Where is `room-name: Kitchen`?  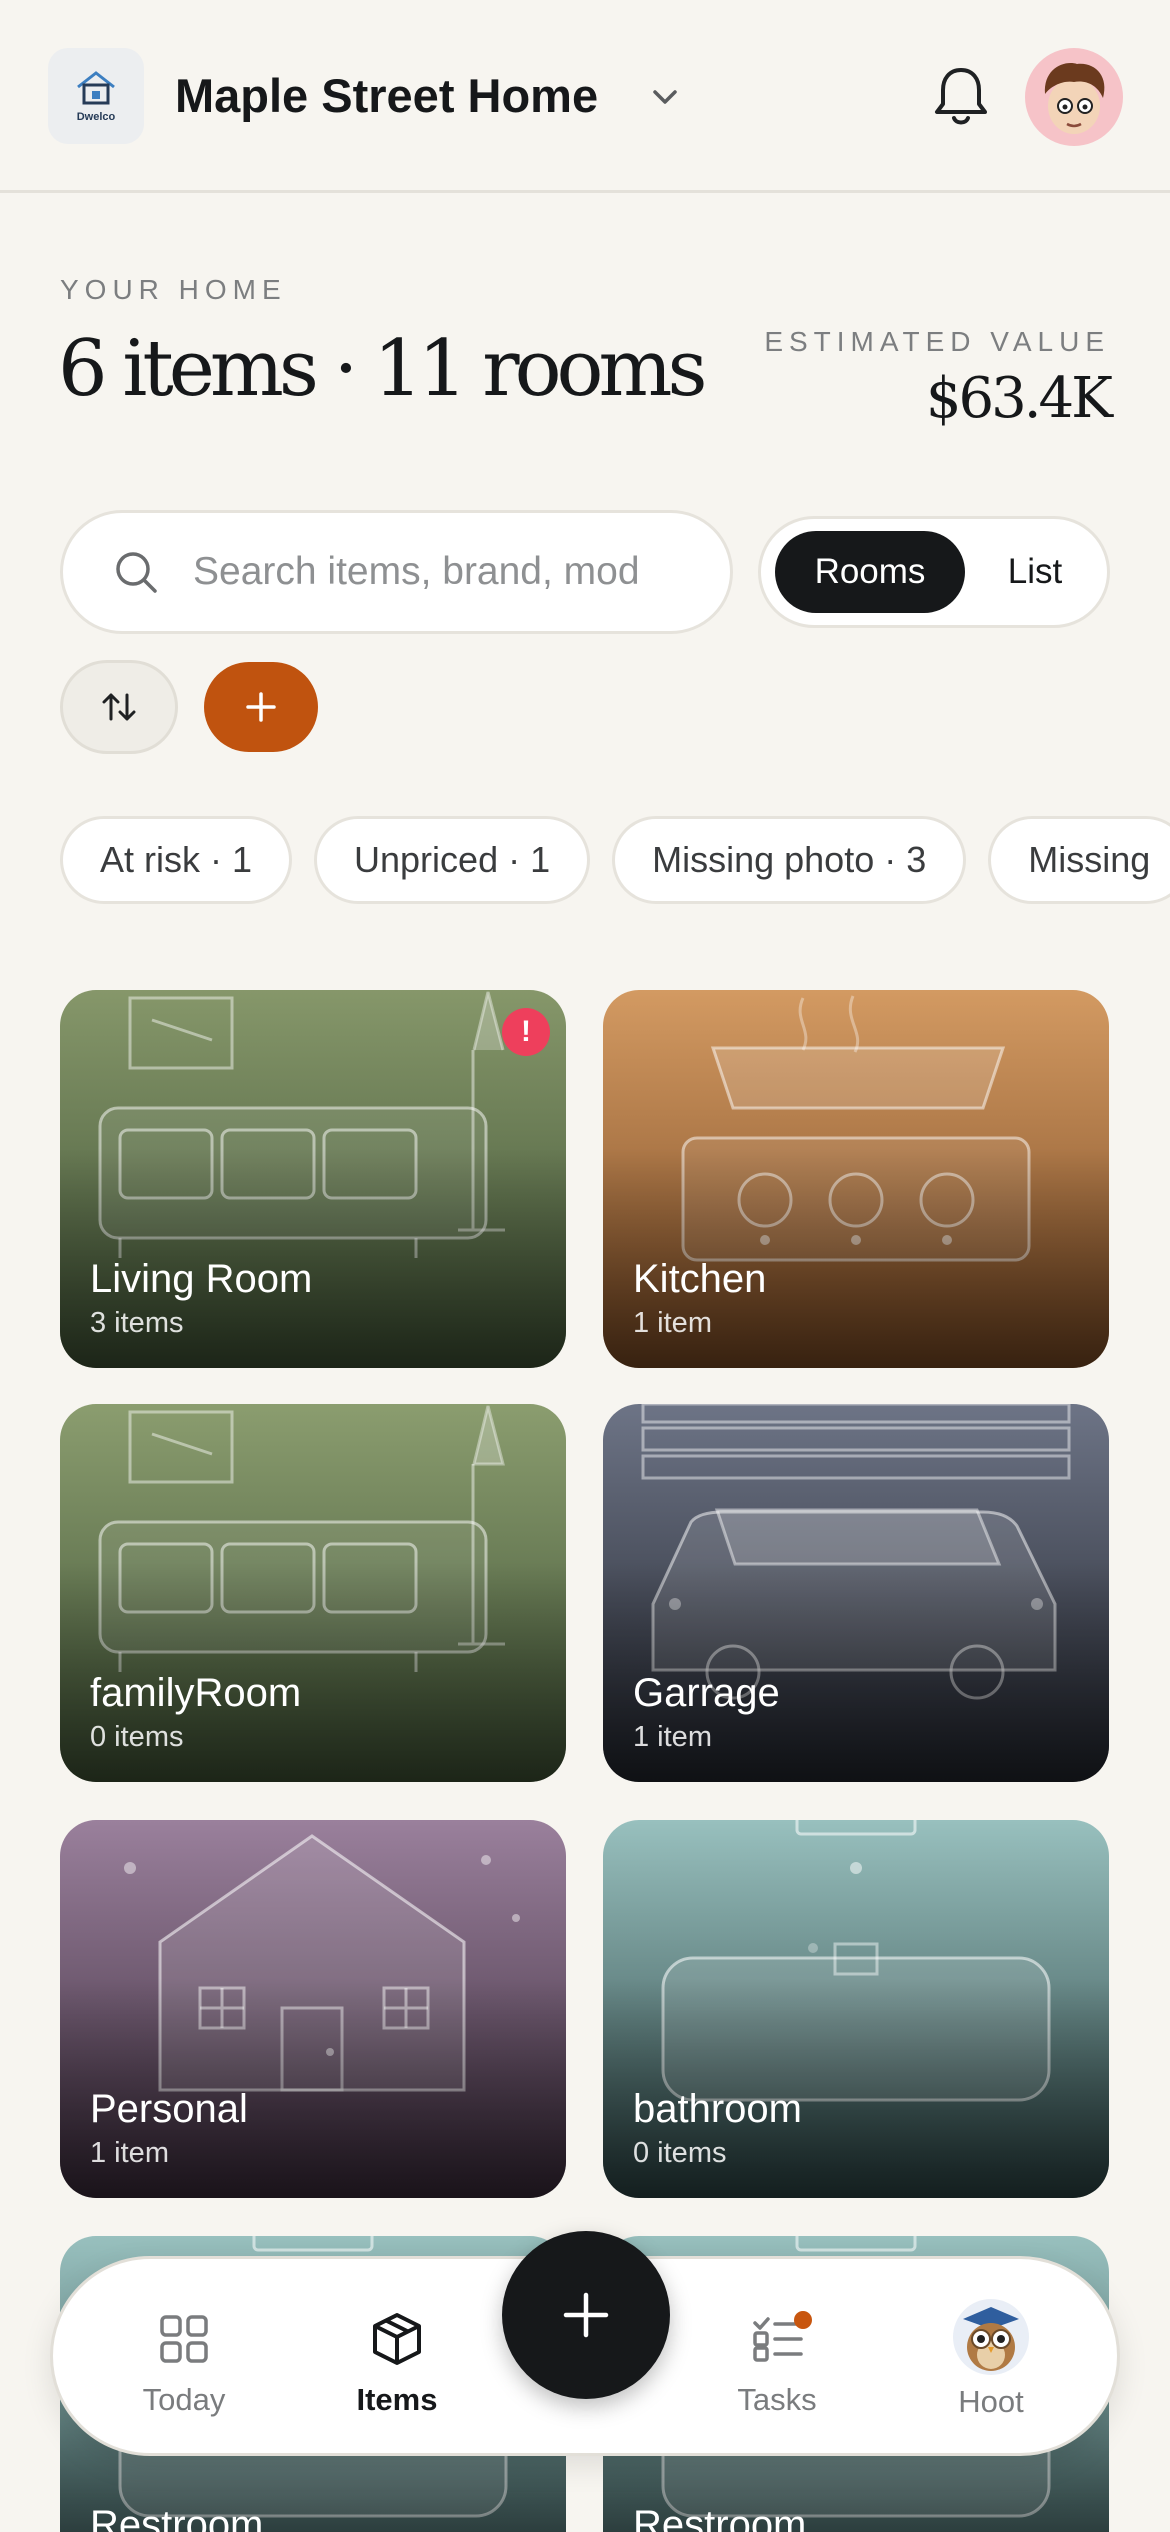
room-name: Kitchen is located at coordinates (700, 1279).